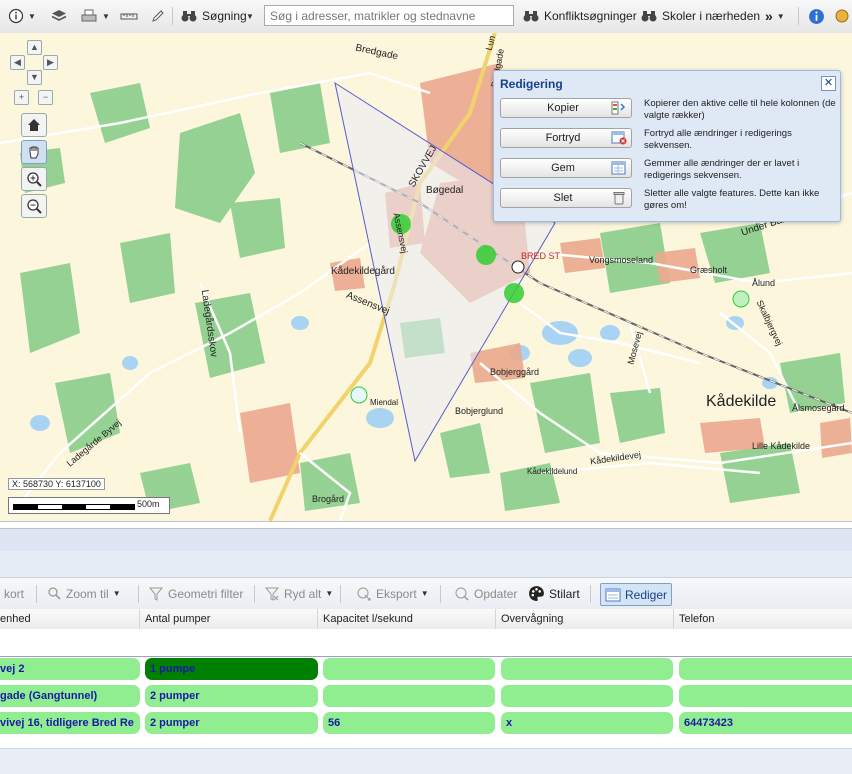 This screenshot has height=774, width=852. What do you see at coordinates (564, 593) in the screenshot?
I see `style-label: Stilart` at bounding box center [564, 593].